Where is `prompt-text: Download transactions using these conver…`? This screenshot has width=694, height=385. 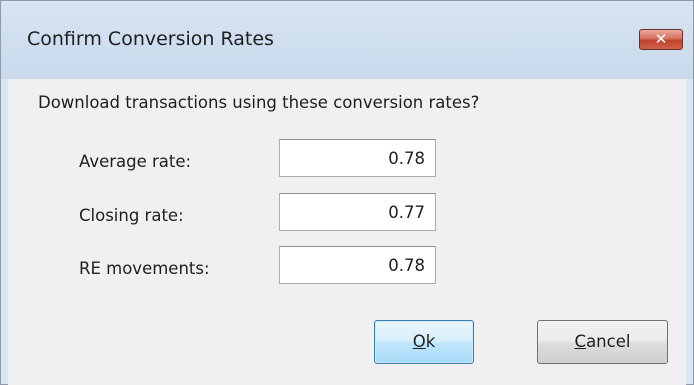
prompt-text: Download transactions using these conver… is located at coordinates (259, 102).